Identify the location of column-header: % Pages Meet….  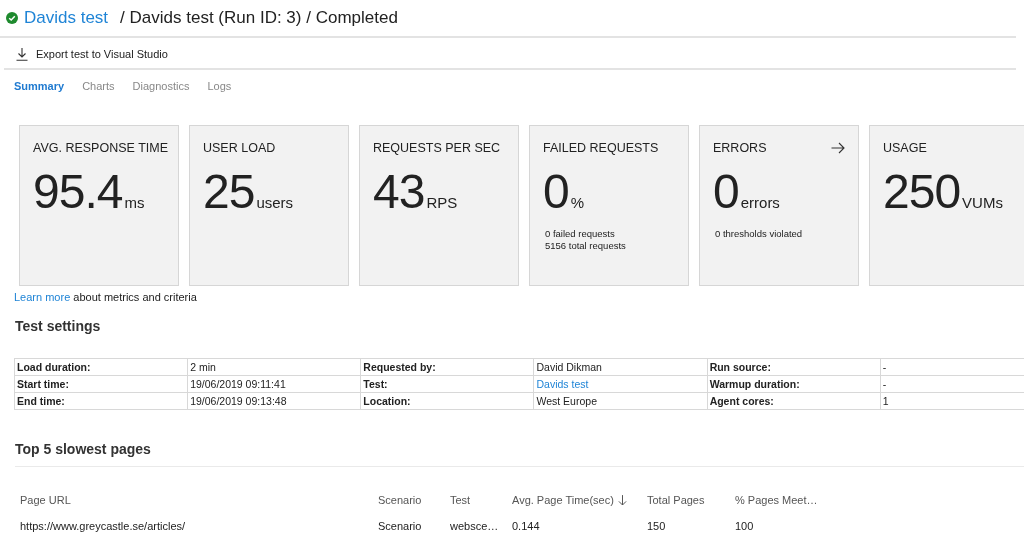
(790, 500).